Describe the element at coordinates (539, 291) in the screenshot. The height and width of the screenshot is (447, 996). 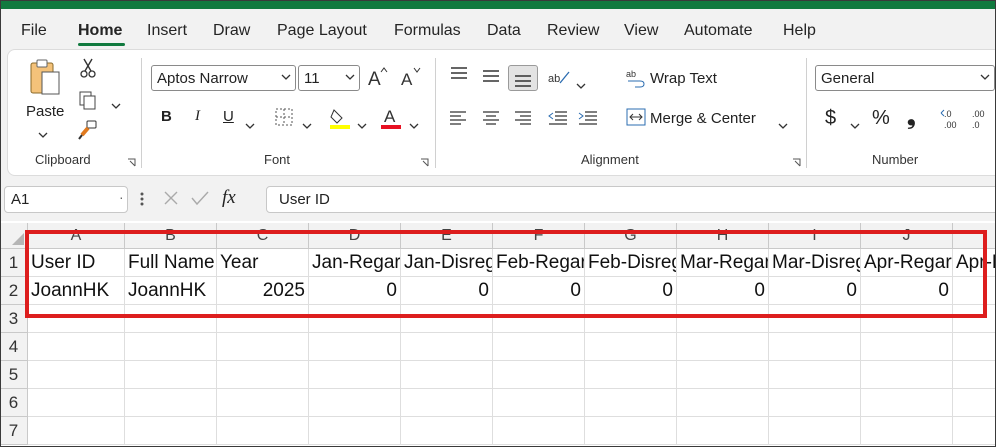
I see `cell-f2: 0` at that location.